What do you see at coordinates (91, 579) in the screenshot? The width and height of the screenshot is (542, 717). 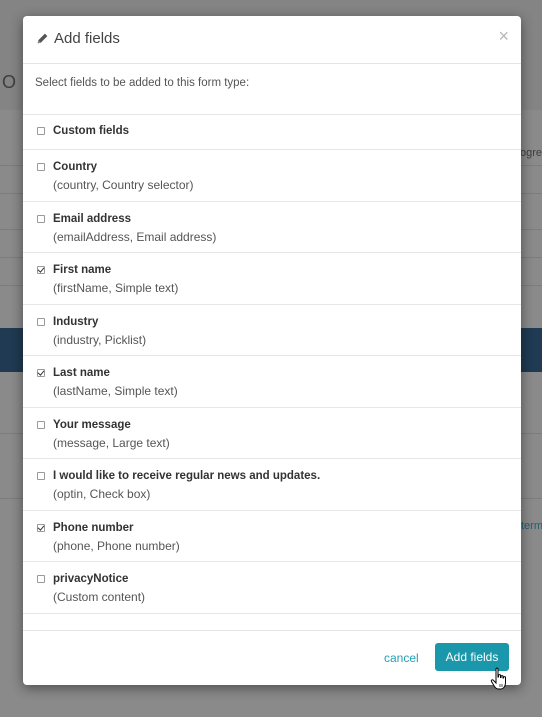 I see `field-name: privacyNotice` at bounding box center [91, 579].